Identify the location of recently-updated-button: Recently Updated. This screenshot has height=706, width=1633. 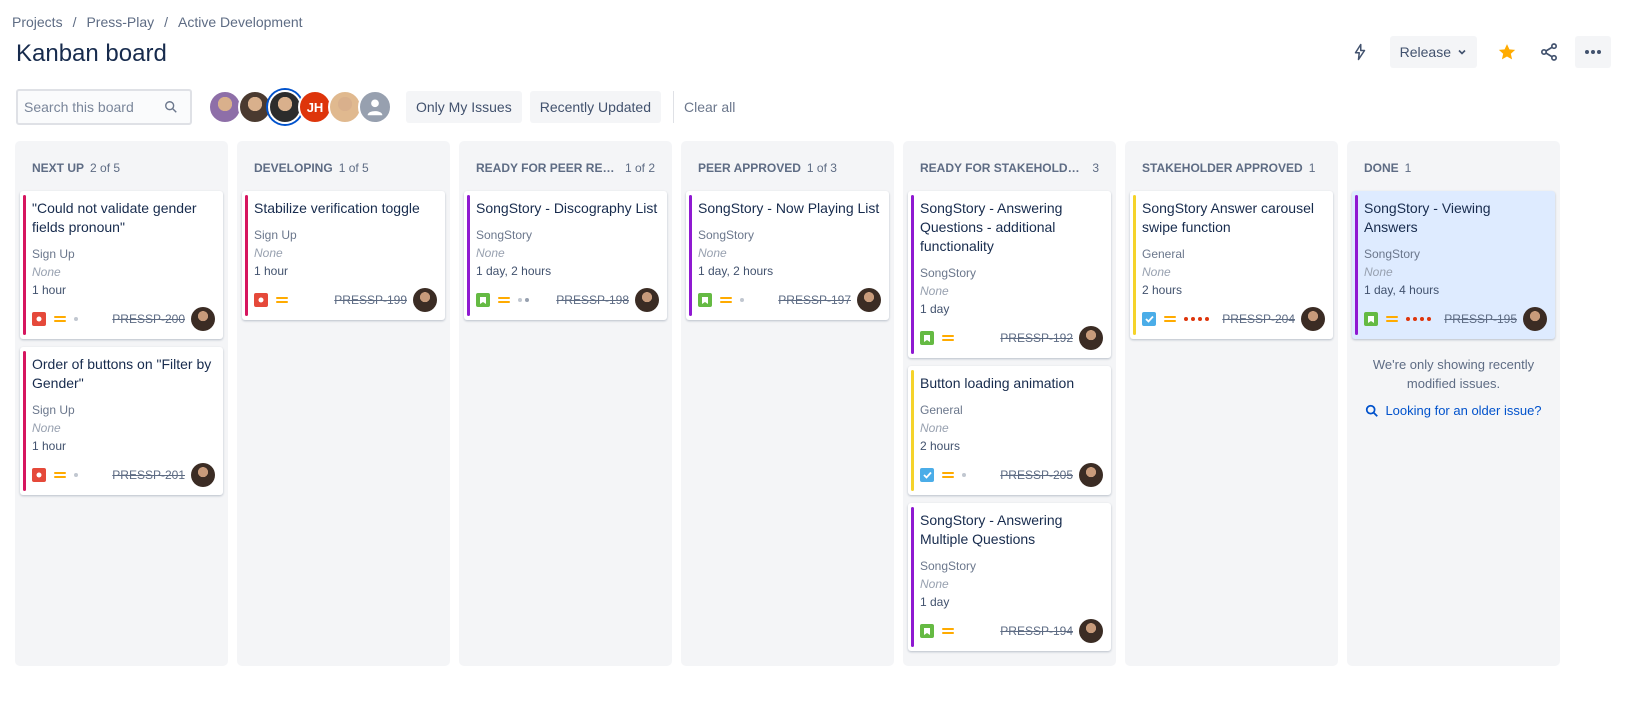
(595, 107).